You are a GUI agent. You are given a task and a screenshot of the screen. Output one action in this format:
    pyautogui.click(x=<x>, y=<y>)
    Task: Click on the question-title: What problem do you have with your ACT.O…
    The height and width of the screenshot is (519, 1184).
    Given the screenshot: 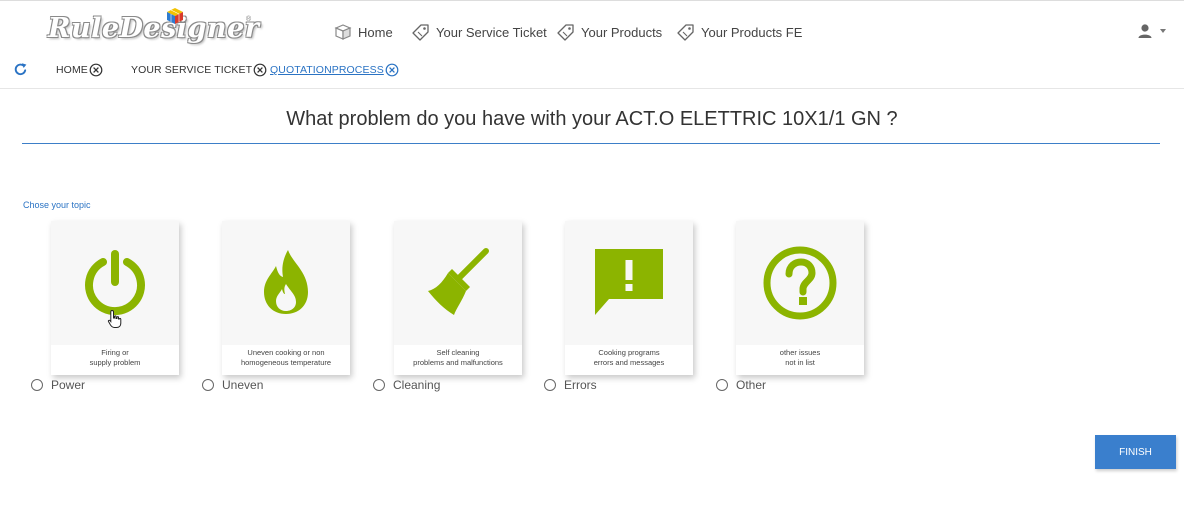 What is the action you would take?
    pyautogui.click(x=592, y=119)
    